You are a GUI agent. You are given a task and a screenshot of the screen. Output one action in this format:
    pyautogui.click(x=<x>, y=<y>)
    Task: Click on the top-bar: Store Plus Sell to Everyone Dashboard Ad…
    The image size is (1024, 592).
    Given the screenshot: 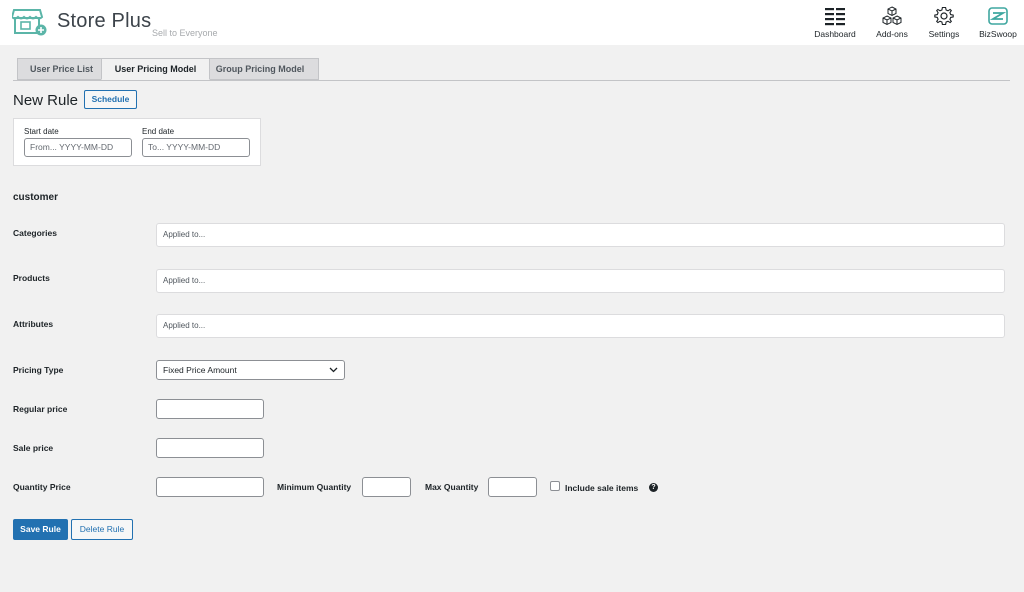 What is the action you would take?
    pyautogui.click(x=512, y=22)
    